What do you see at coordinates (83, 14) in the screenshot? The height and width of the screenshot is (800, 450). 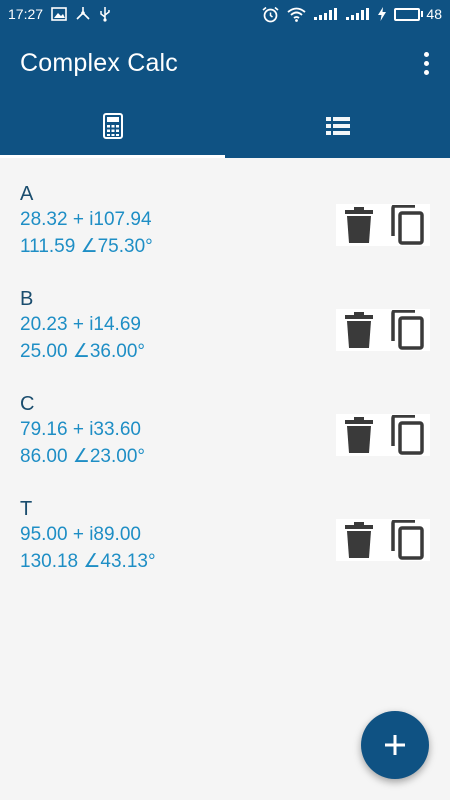 I see `usb-share-icon` at bounding box center [83, 14].